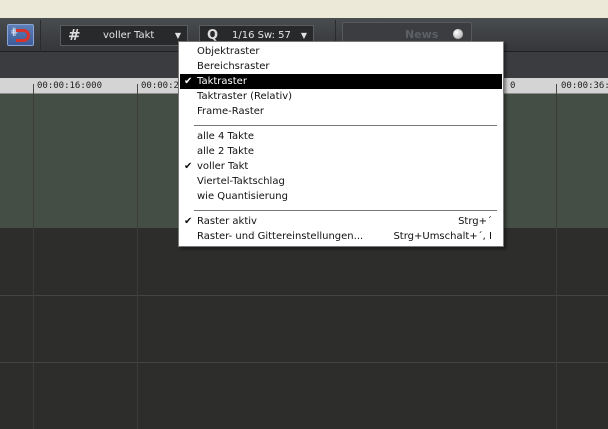  Describe the element at coordinates (23, 35) in the screenshot. I see `magnet-icon` at that location.